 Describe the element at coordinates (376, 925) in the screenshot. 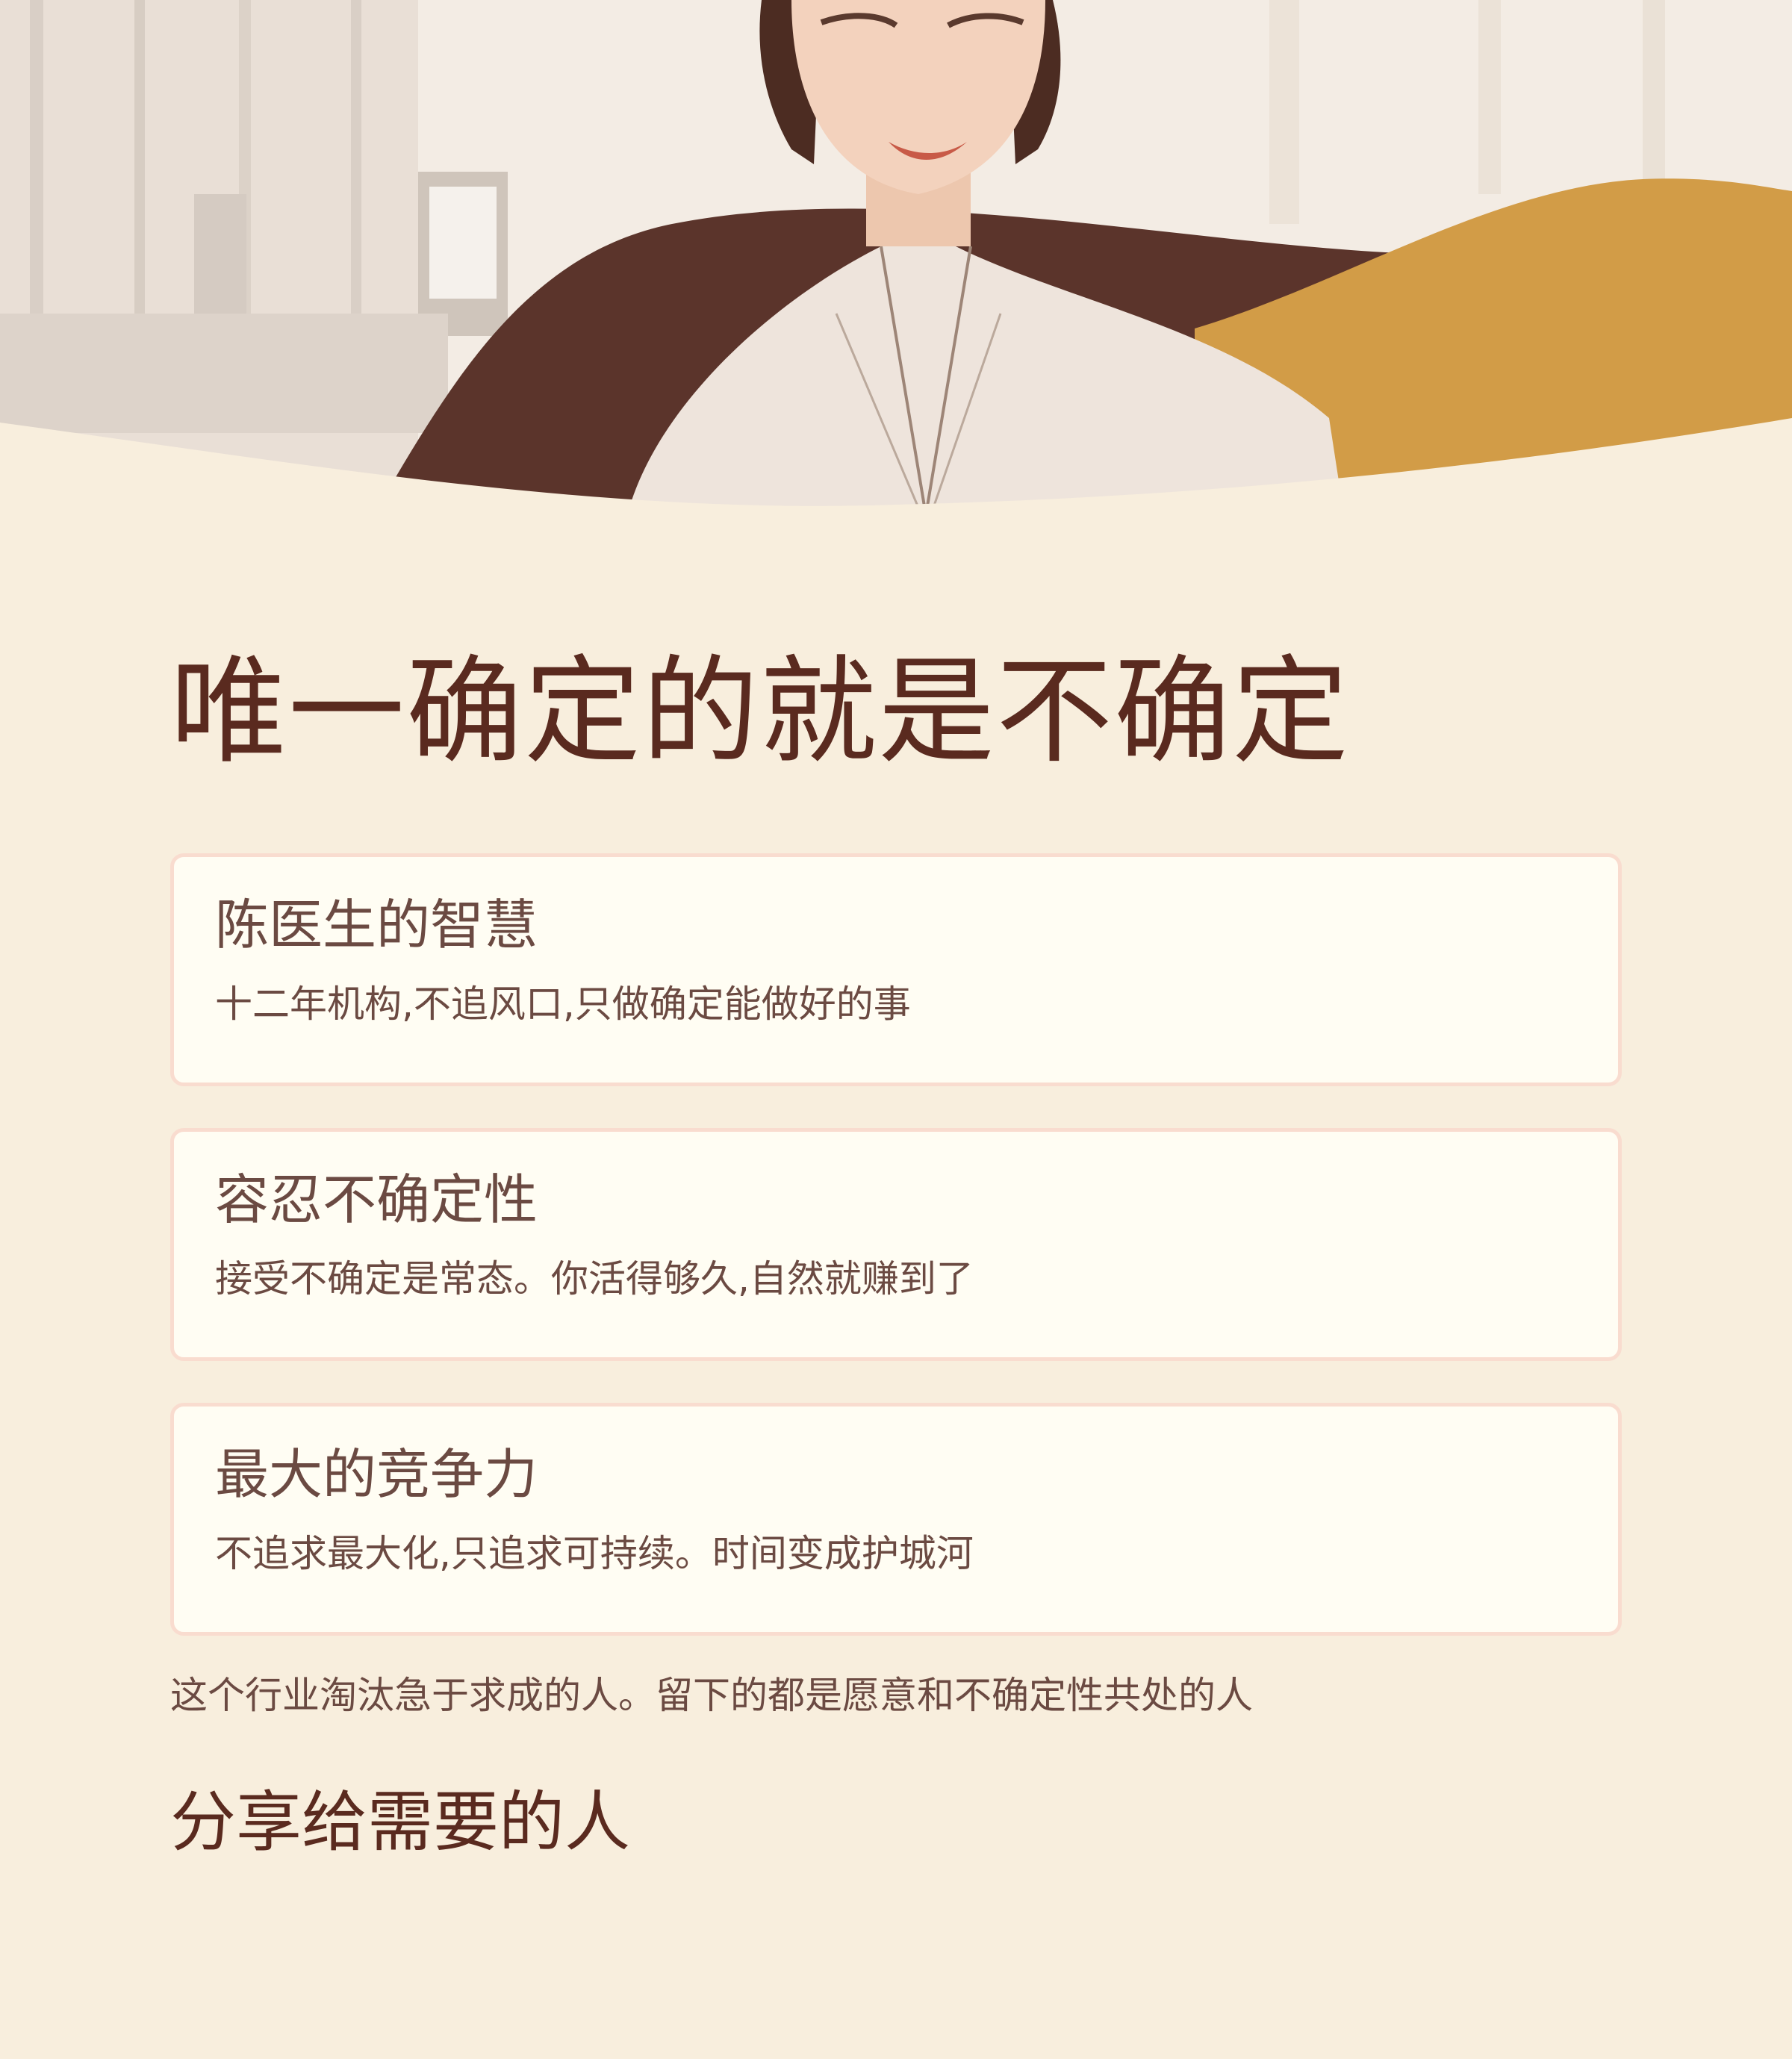

I see `card-title: 陈医生的智慧` at that location.